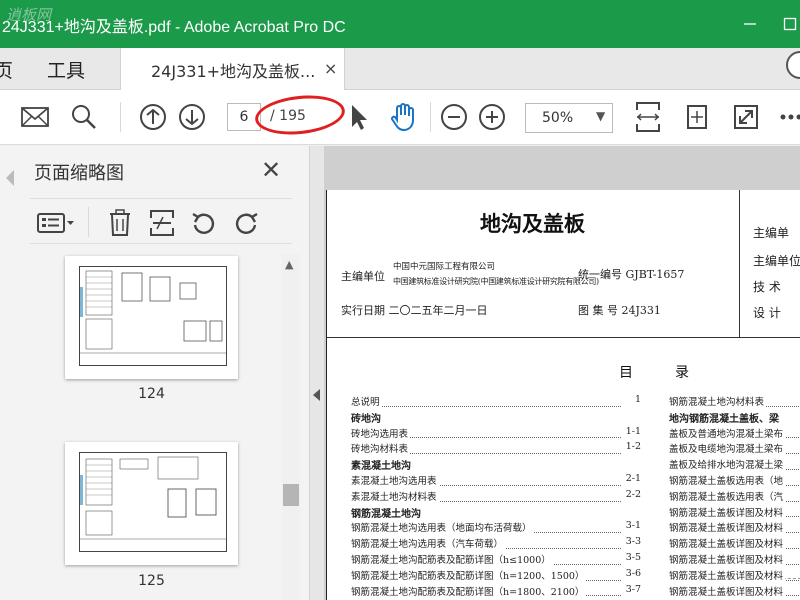 The image size is (800, 600). Describe the element at coordinates (632, 542) in the screenshot. I see `toc-entry-page: 3-3` at that location.